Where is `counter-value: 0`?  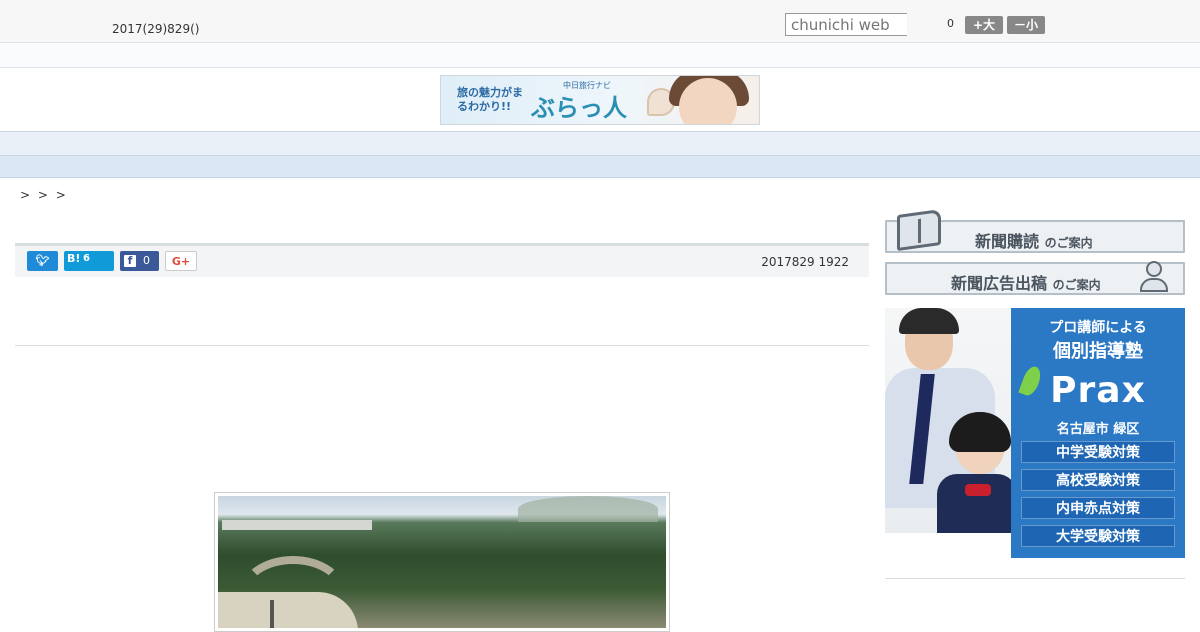
counter-value: 0 is located at coordinates (950, 23).